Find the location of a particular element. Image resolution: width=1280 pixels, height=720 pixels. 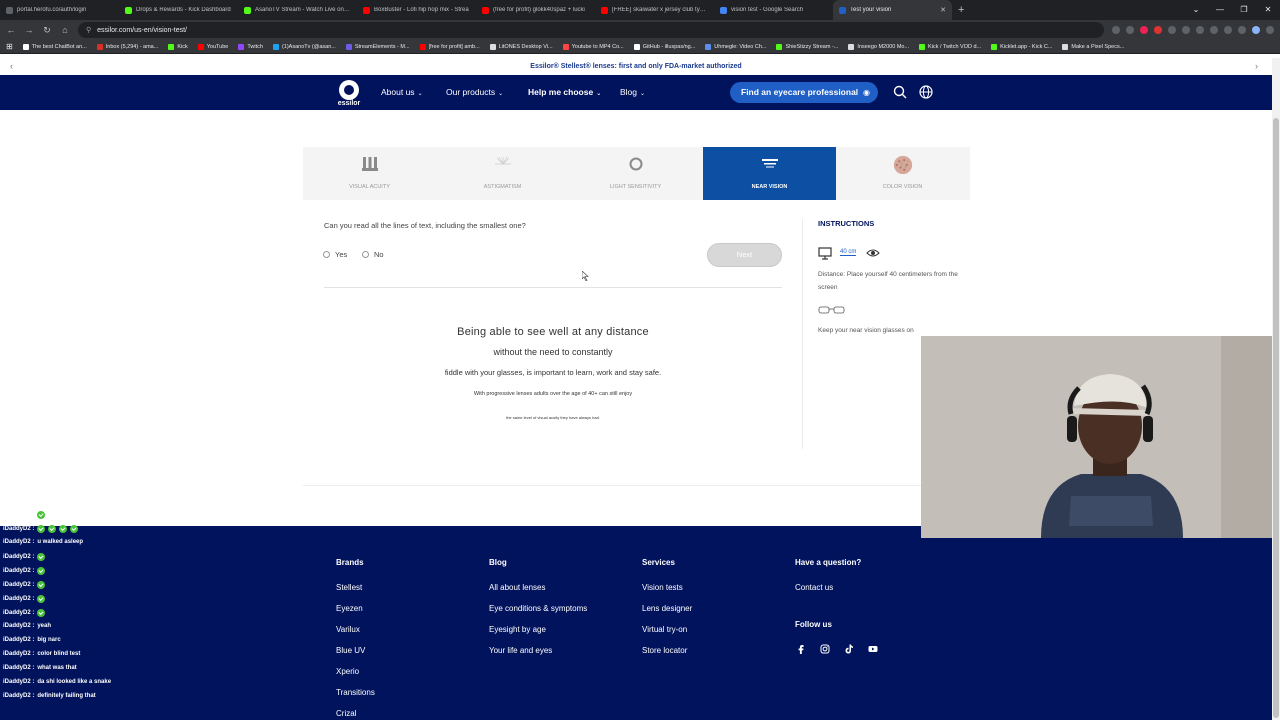

new-tab-button: + is located at coordinates (961, 10).